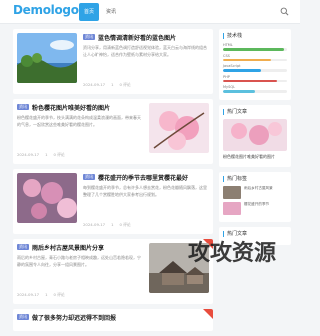  I want to click on post-title: 粉色樱花图片唯美好看的图片, so click(71, 107).